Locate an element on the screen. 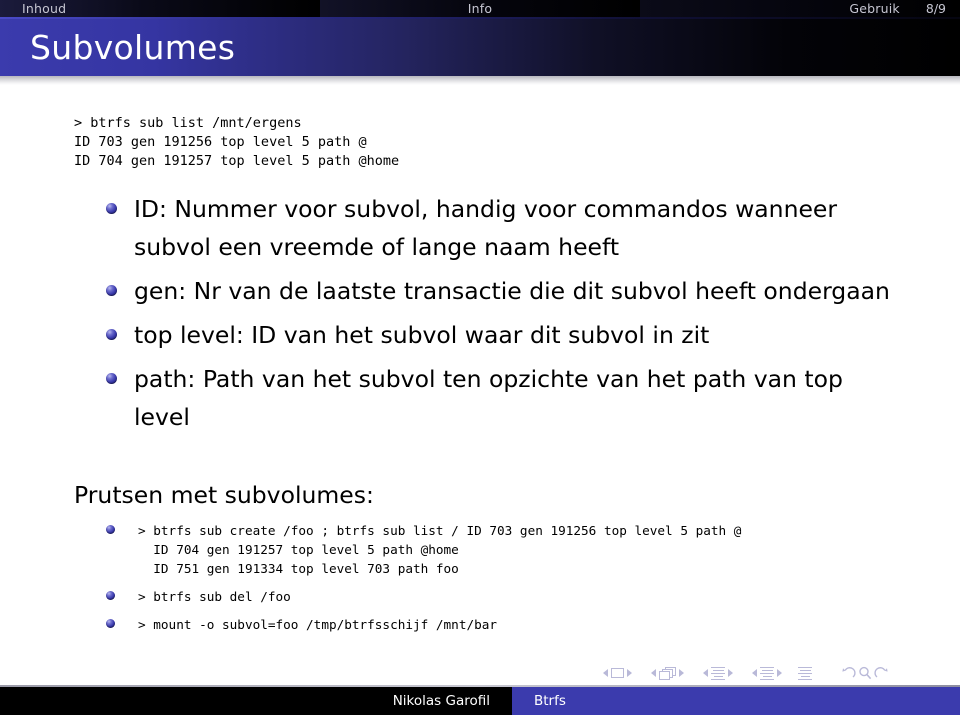 Image resolution: width=960 pixels, height=715 pixels. slide-navigation-group is located at coordinates (617, 673).